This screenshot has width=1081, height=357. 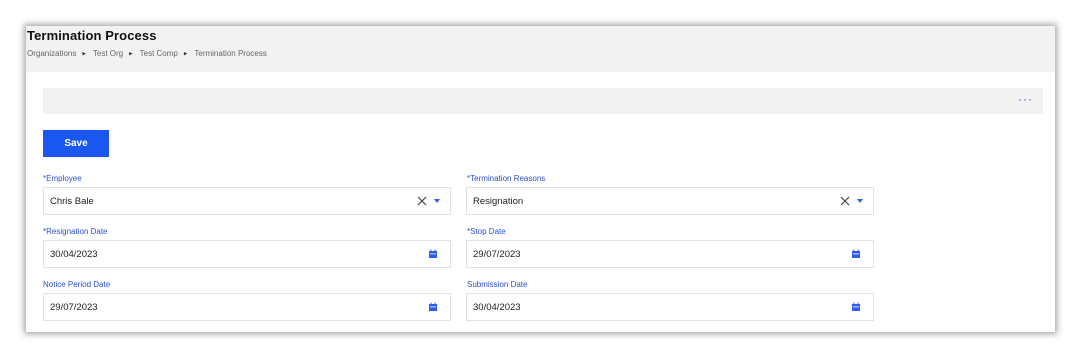 What do you see at coordinates (497, 254) in the screenshot?
I see `stop-date-value: 29/07/2023` at bounding box center [497, 254].